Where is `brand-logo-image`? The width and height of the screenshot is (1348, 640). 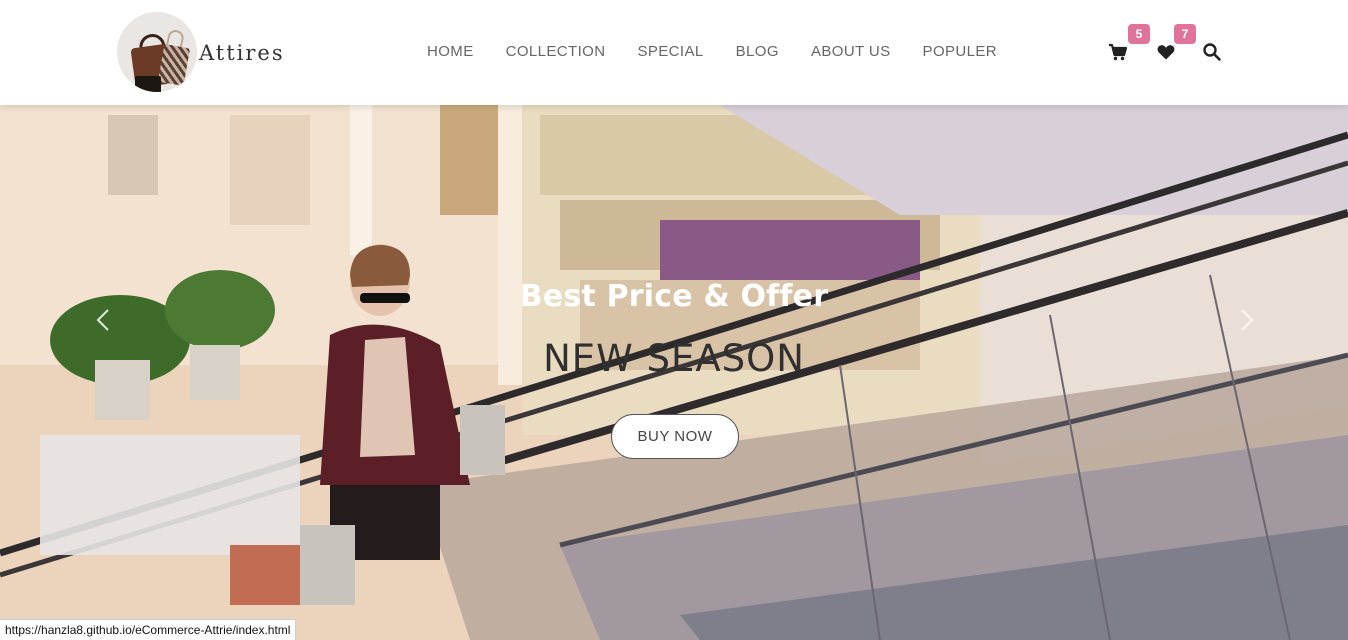
brand-logo-image is located at coordinates (157, 52).